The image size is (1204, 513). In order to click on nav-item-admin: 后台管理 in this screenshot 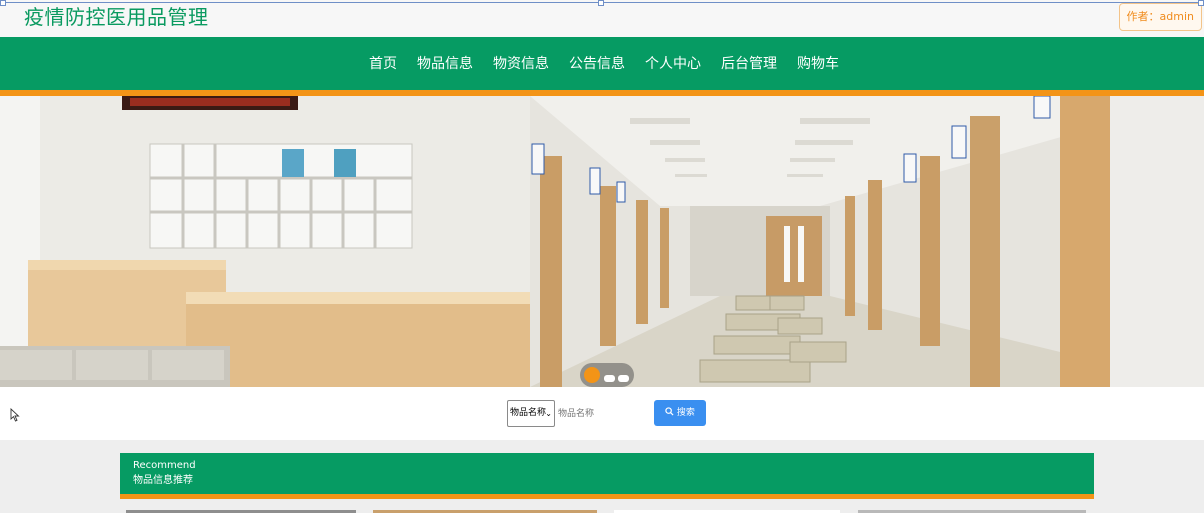, I will do `click(749, 64)`.